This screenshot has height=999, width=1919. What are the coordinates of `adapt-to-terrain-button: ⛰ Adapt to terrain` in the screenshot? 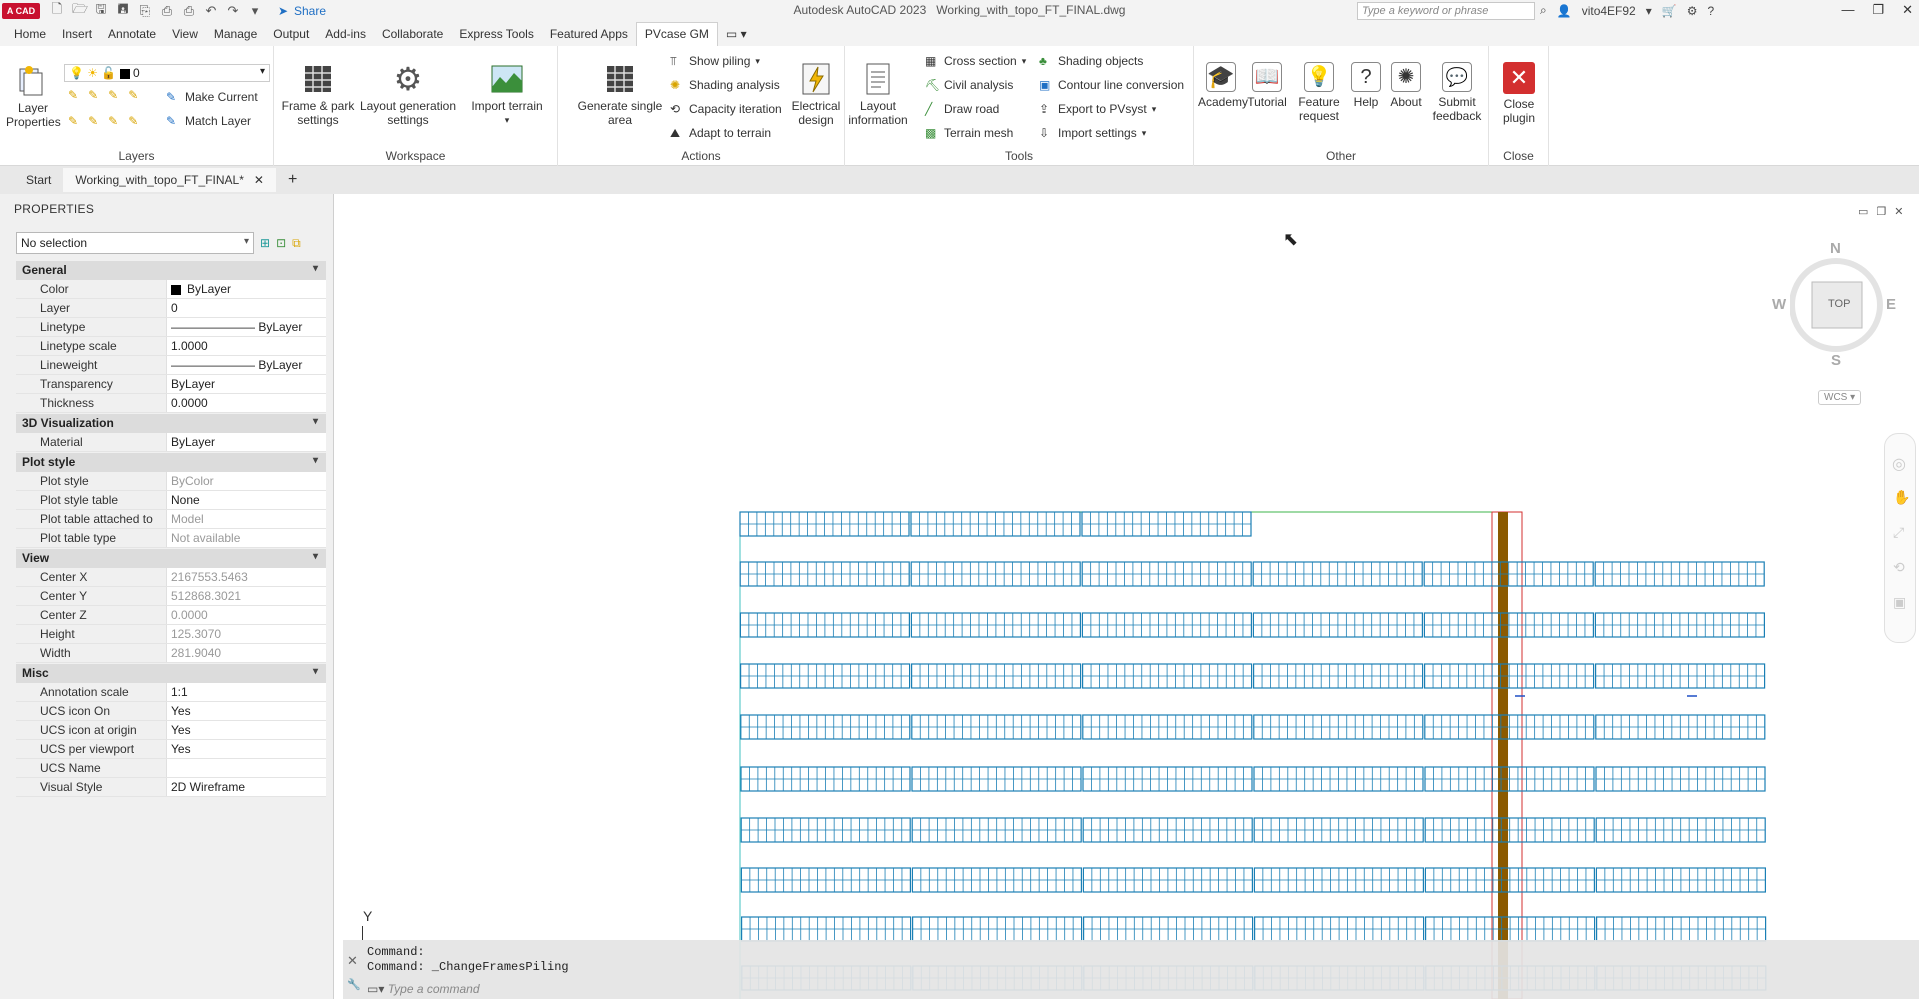 It's located at (720, 133).